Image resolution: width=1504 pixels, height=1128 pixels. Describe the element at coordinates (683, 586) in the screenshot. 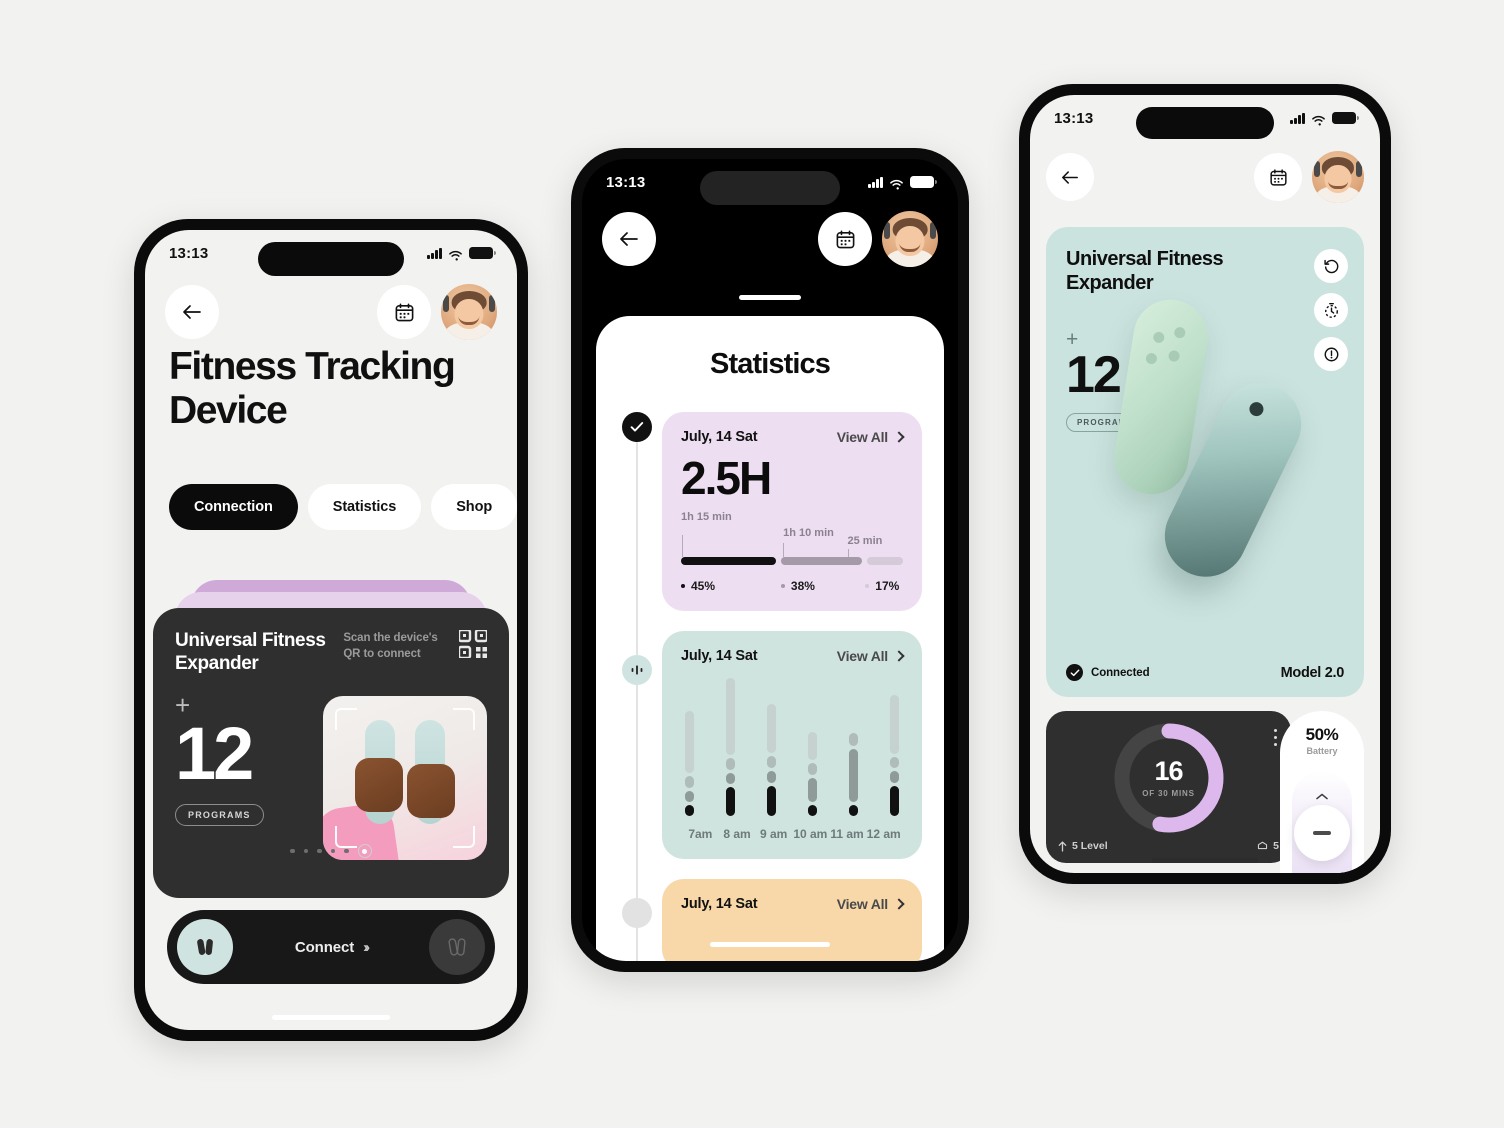

I see `legend-dot-icon` at that location.